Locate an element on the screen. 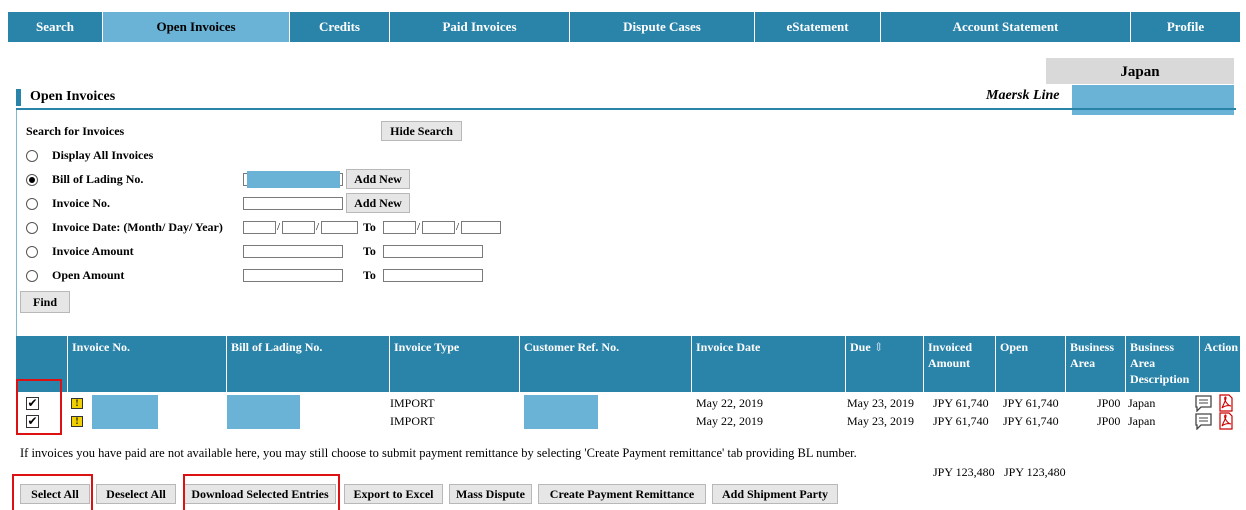  radio-display-all is located at coordinates (32, 156).